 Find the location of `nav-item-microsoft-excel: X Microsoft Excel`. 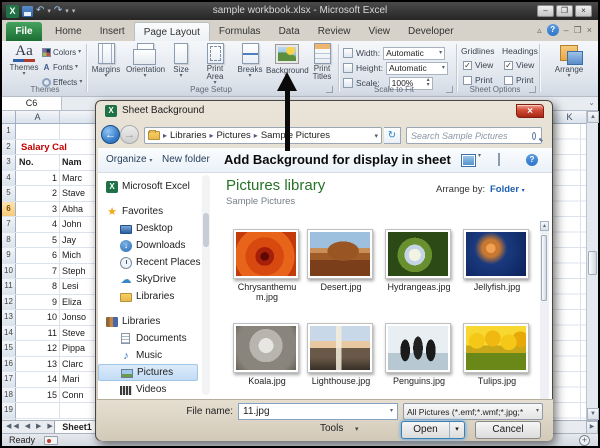

nav-item-microsoft-excel: X Microsoft Excel is located at coordinates (150, 186).